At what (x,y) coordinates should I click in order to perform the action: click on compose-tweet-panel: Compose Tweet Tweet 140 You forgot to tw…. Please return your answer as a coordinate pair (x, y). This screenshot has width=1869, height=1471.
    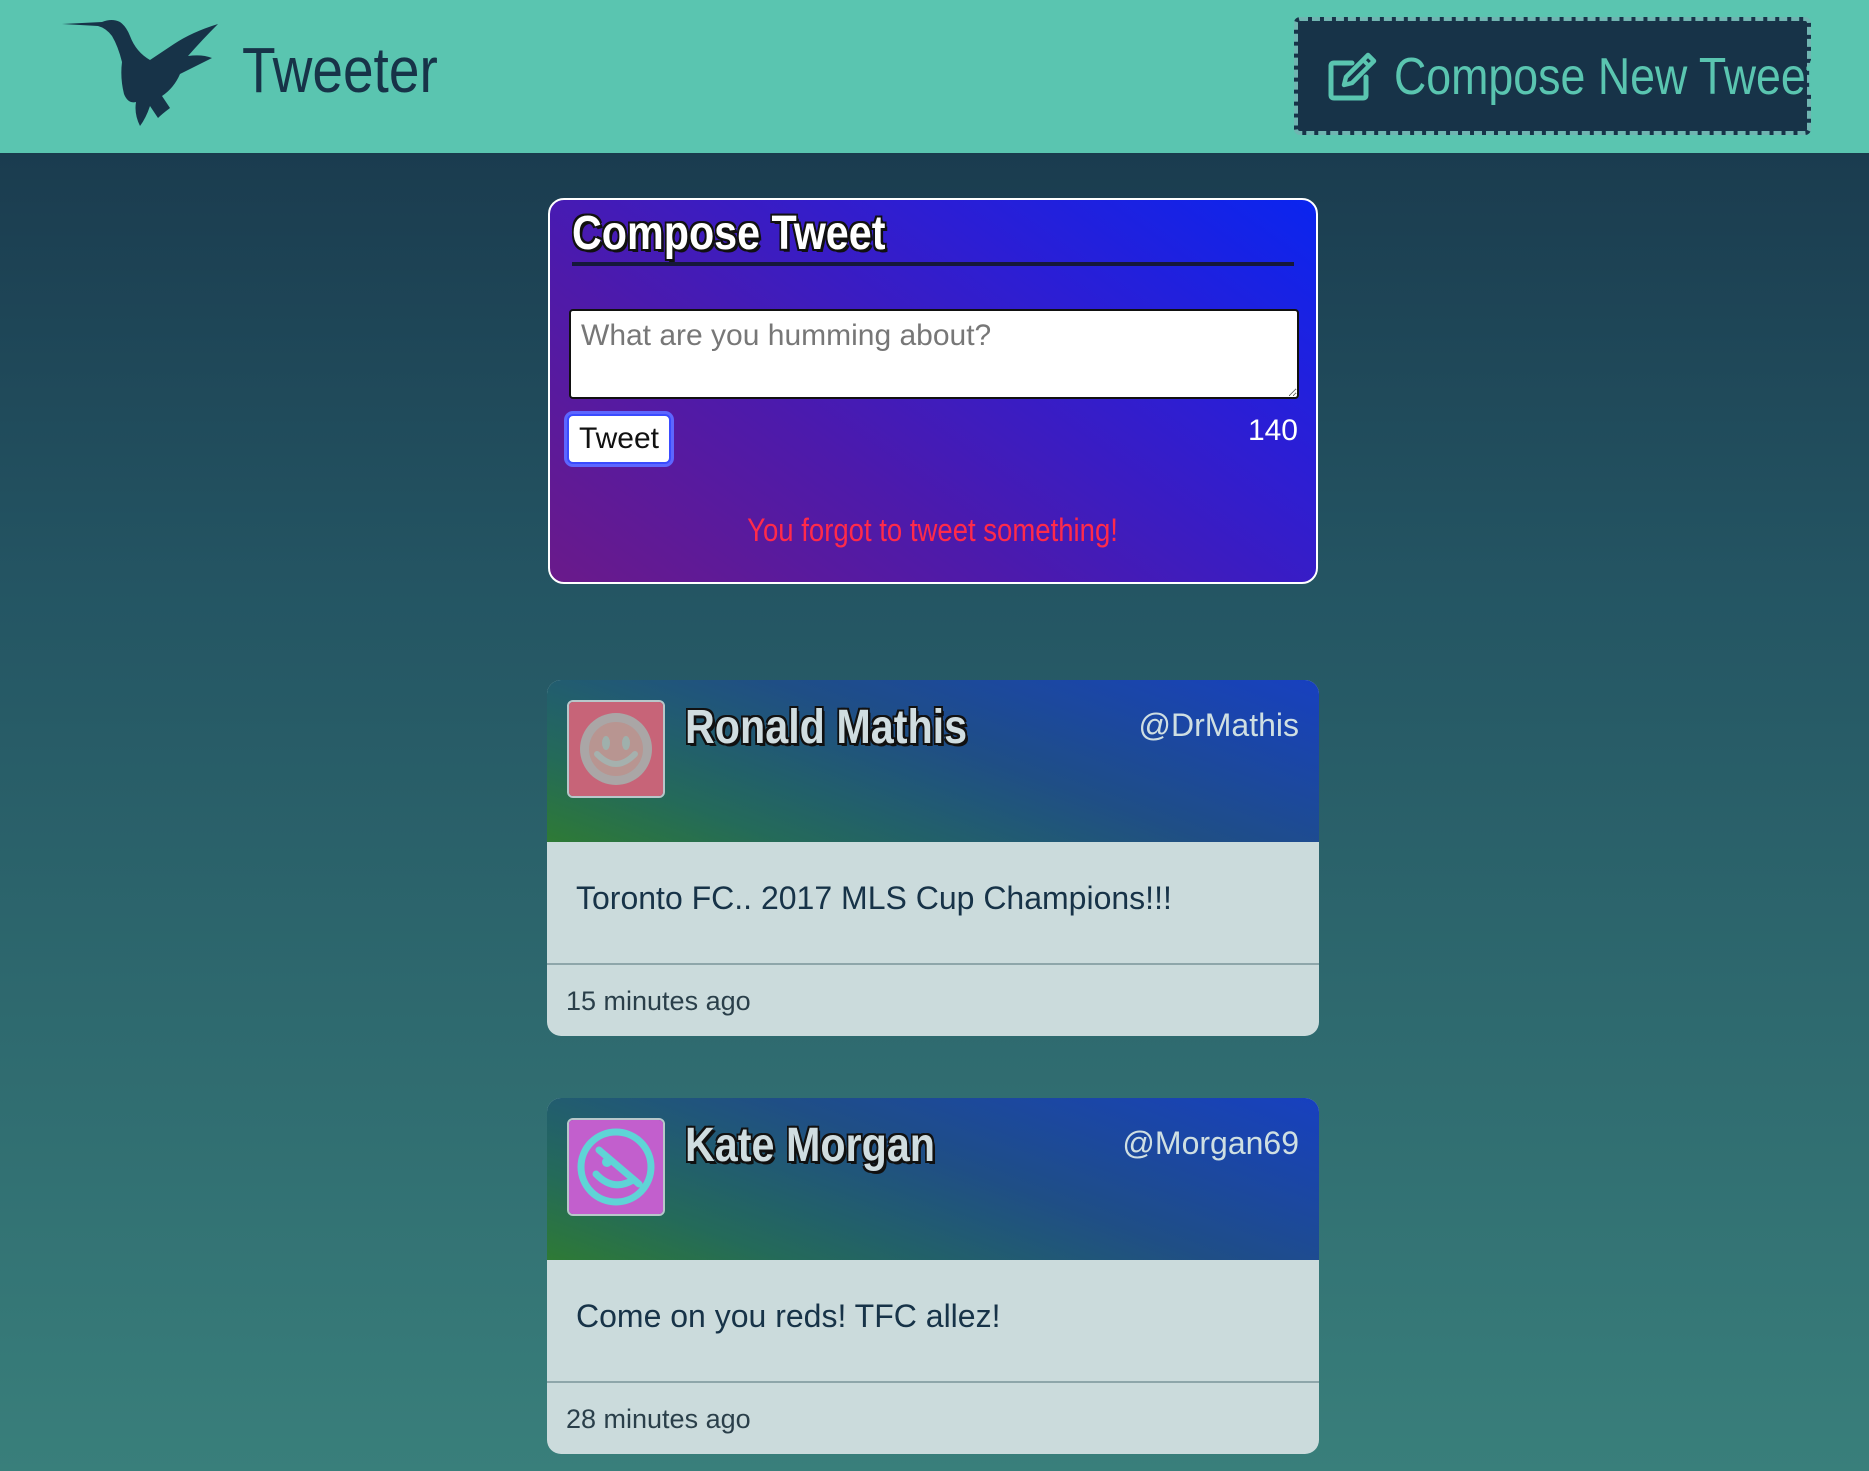
    Looking at the image, I should click on (933, 391).